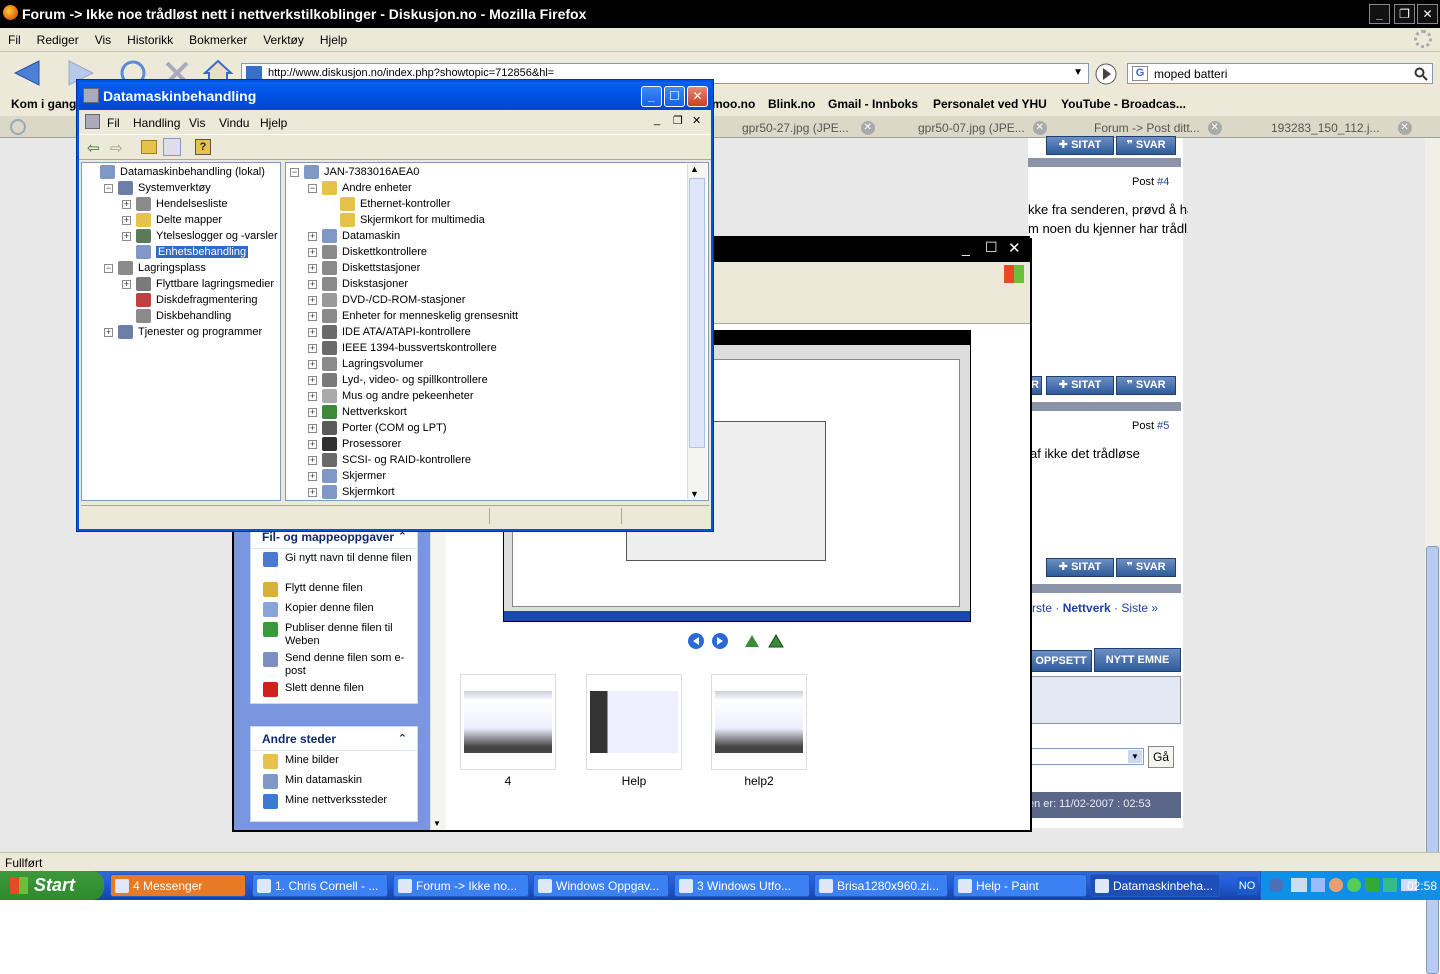 The image size is (1440, 974). What do you see at coordinates (334, 589) in the screenshot?
I see `file-task-1: Flytt denne filen` at bounding box center [334, 589].